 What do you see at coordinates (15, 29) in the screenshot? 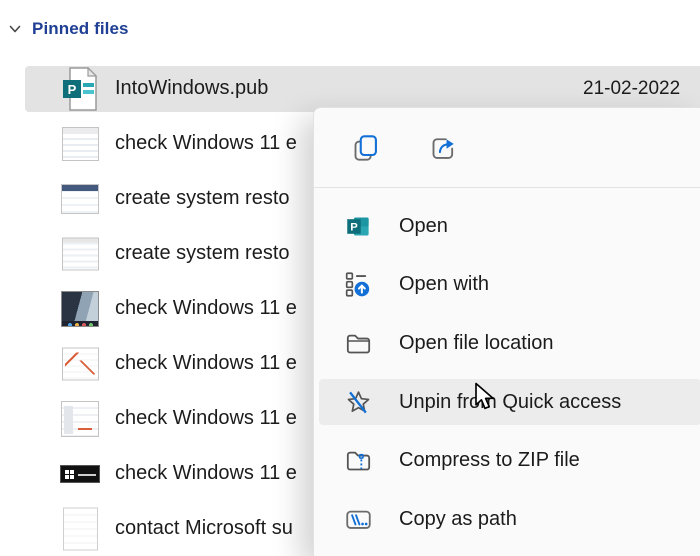
I see `chevron-down-icon` at bounding box center [15, 29].